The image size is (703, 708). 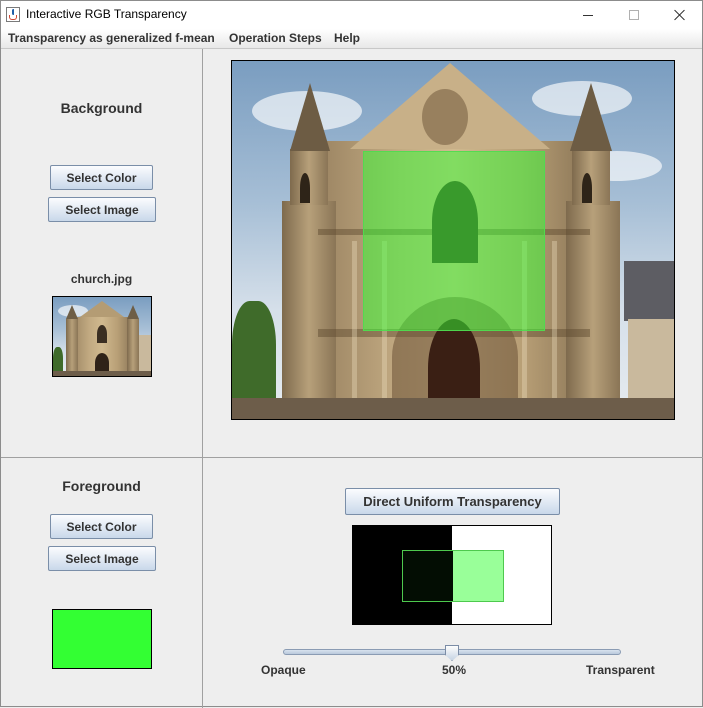 I want to click on close-icon, so click(x=680, y=15).